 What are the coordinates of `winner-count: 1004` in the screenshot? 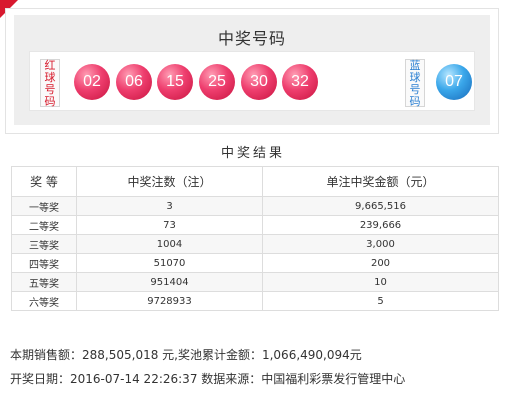 It's located at (169, 244).